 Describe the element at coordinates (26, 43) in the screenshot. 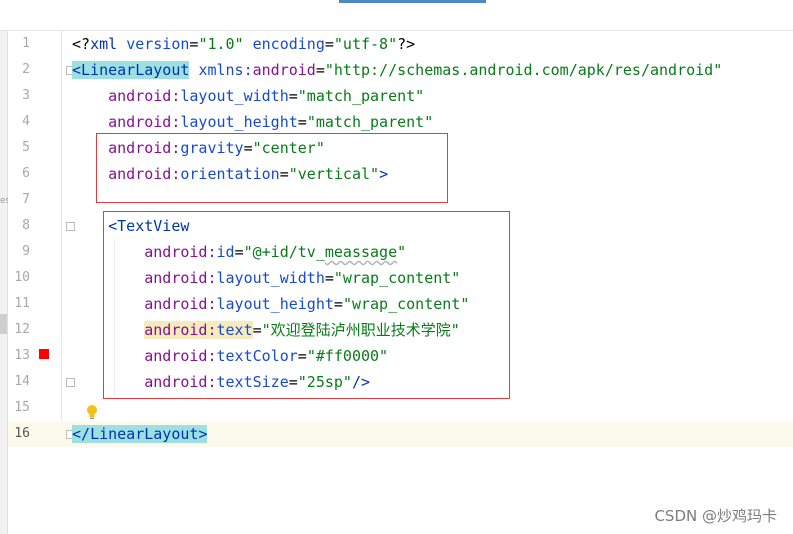

I see `line-number: 1` at that location.